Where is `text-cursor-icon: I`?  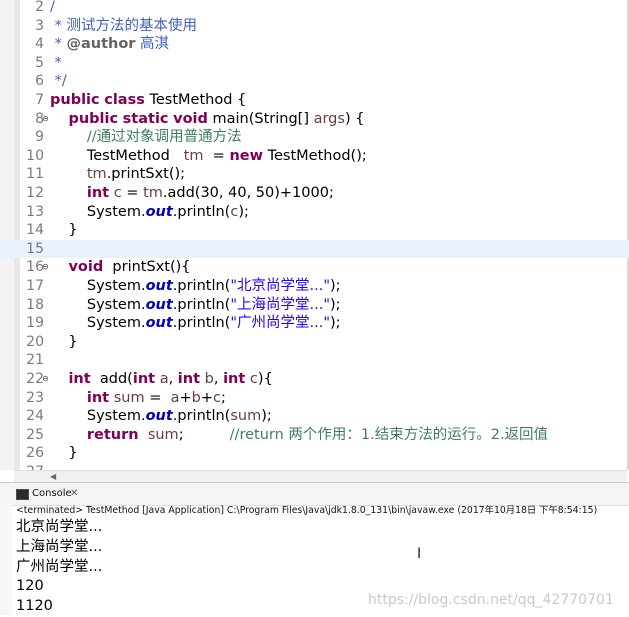 text-cursor-icon: I is located at coordinates (419, 554).